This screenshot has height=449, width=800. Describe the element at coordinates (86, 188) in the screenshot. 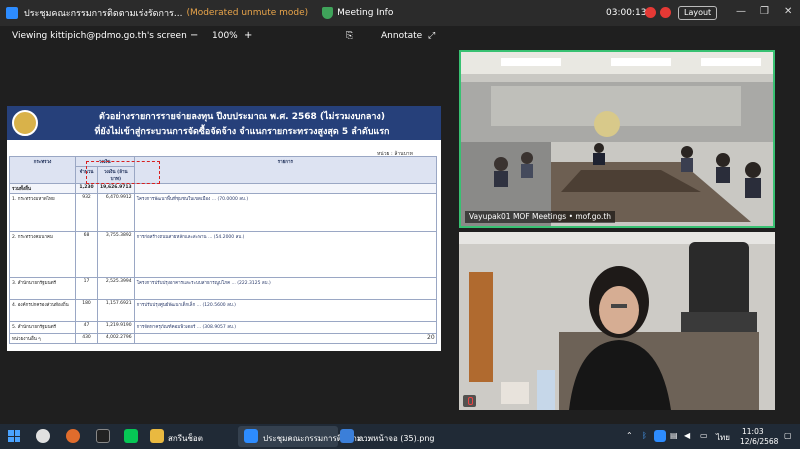

I see `total-count: 1,230` at that location.